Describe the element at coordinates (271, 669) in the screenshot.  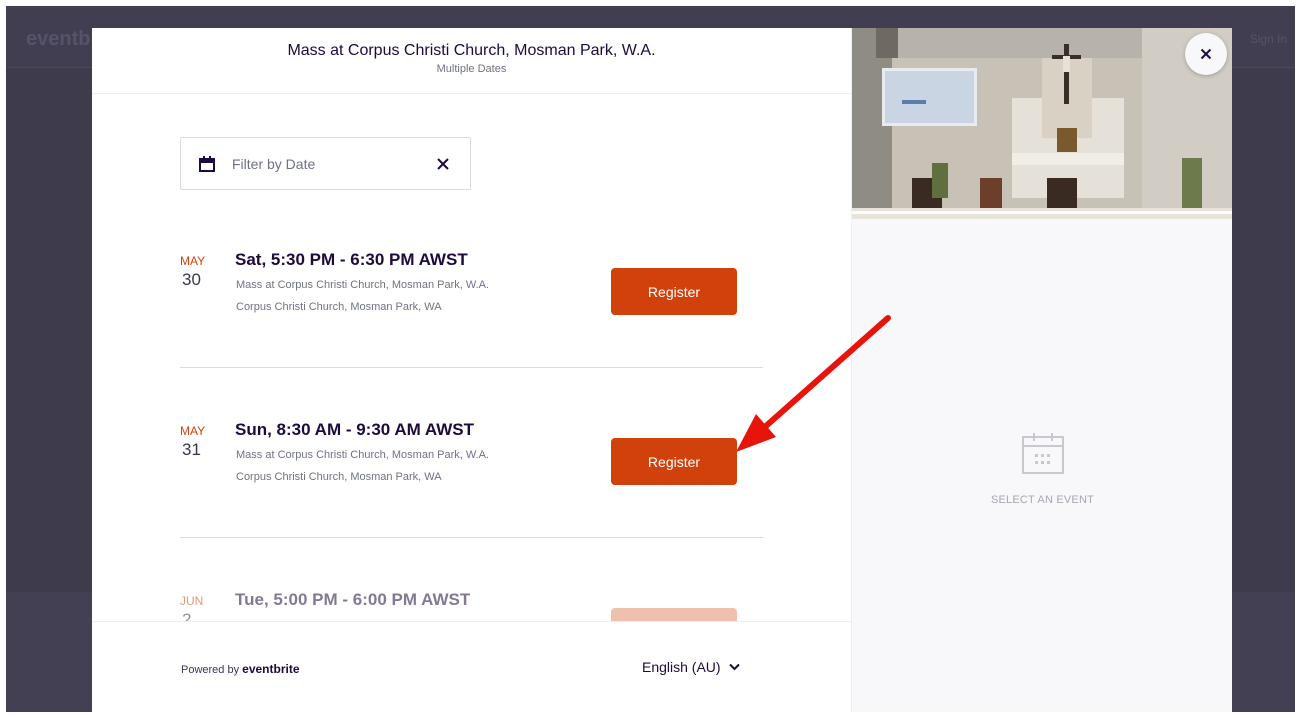
I see `eventbrite-brand: eventbrite` at that location.